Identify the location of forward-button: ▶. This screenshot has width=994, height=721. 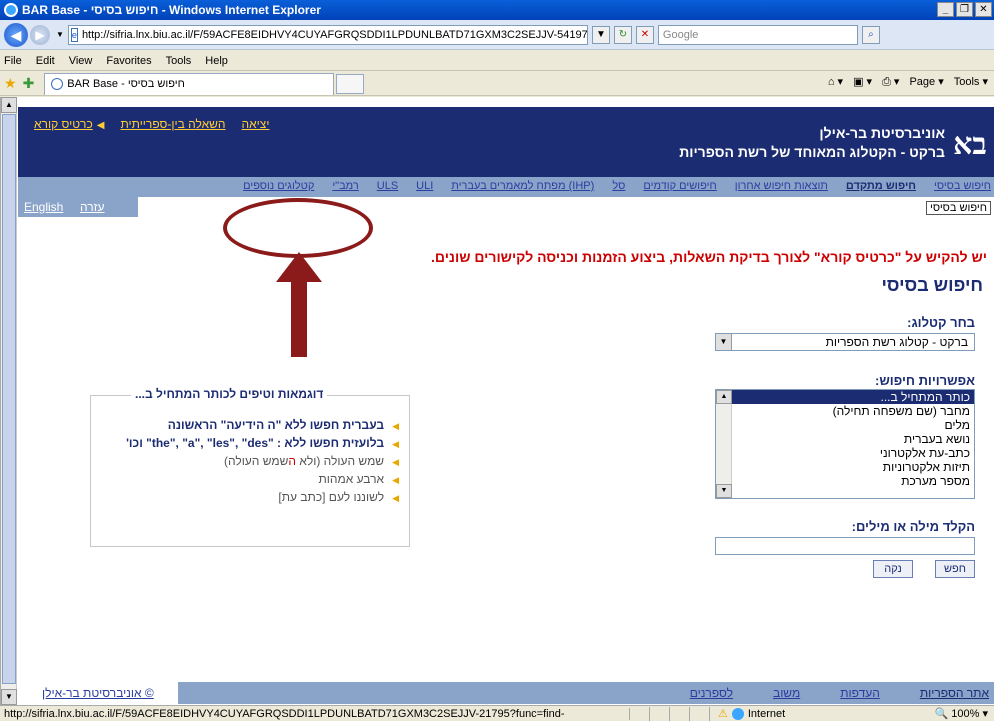
(40, 34).